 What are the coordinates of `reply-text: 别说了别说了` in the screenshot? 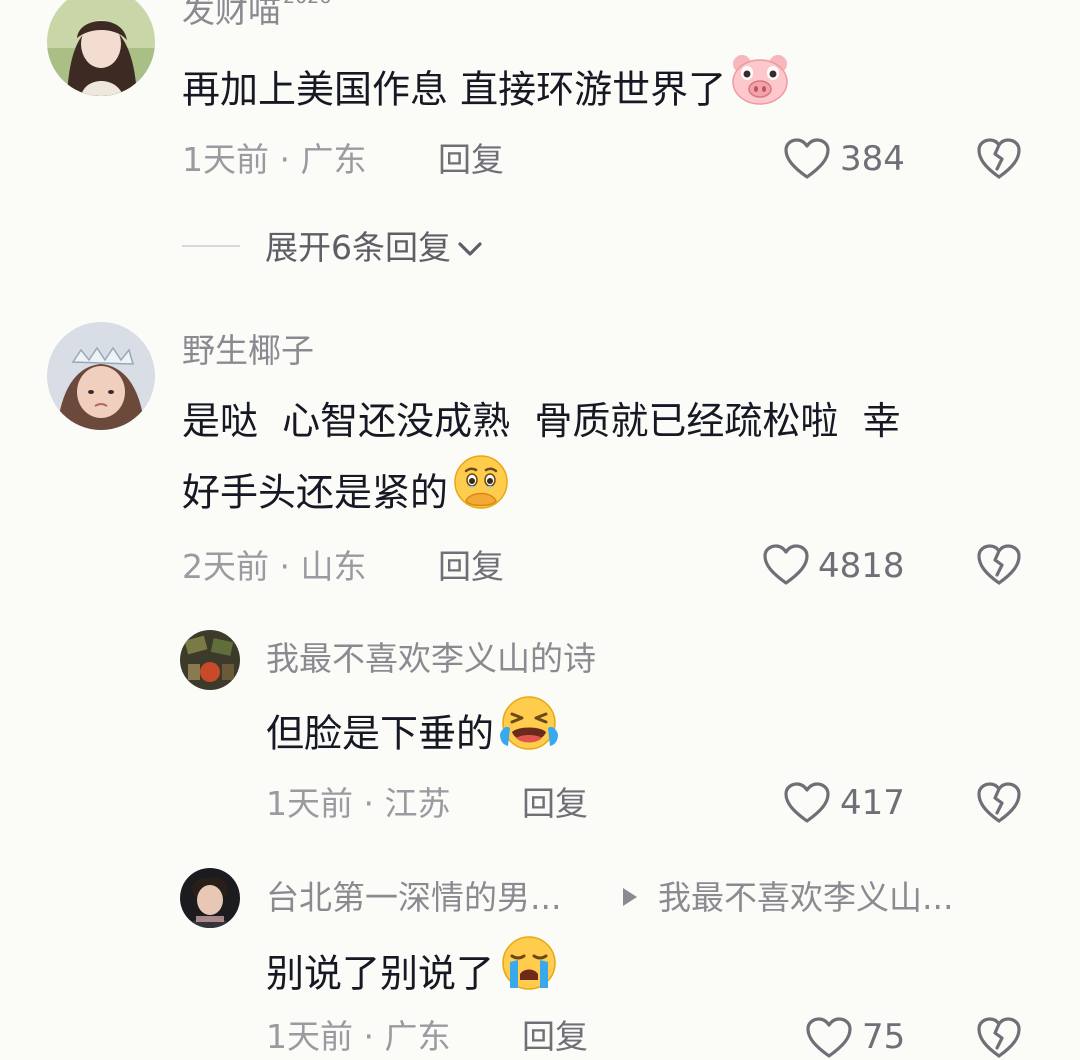 It's located at (413, 974).